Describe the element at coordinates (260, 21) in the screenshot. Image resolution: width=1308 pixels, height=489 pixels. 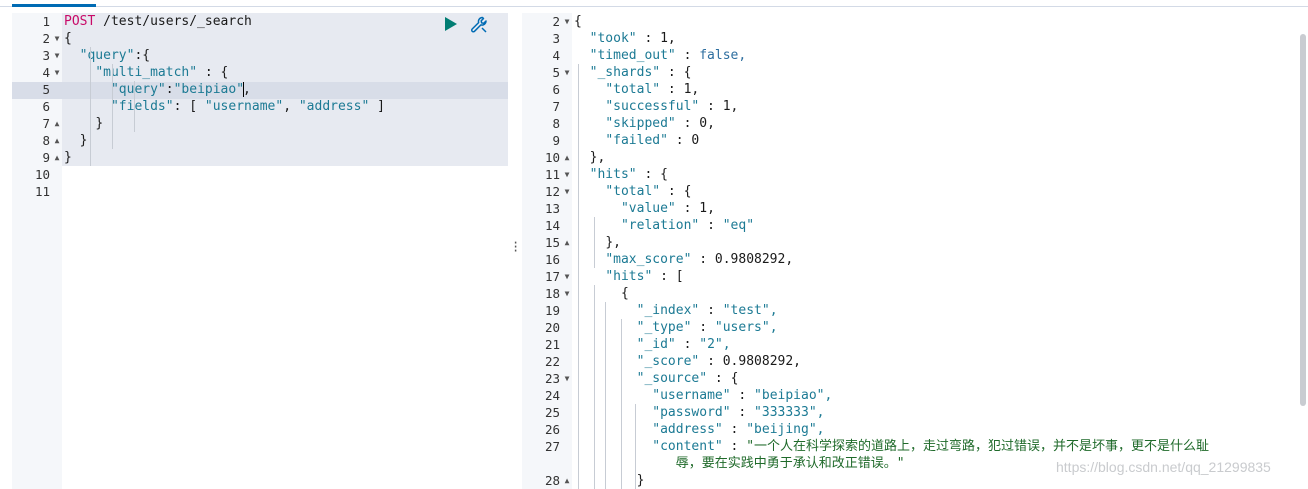
I see `request-line: 1 POST /test/users/_search` at that location.